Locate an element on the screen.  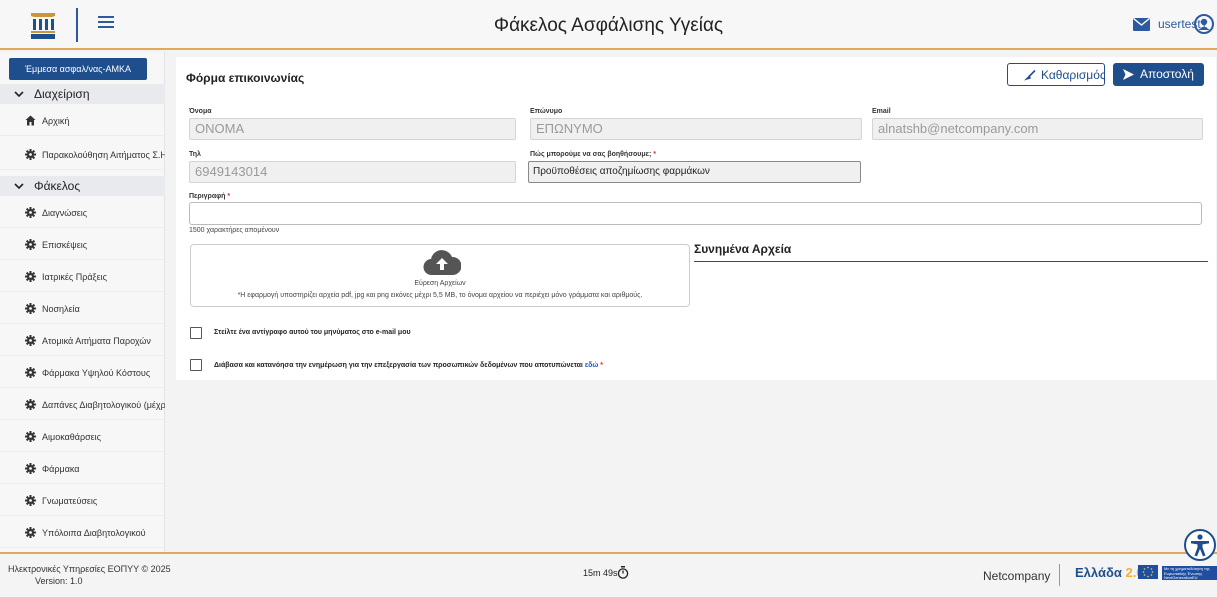
session-timer: 15m 49s is located at coordinates (600, 573).